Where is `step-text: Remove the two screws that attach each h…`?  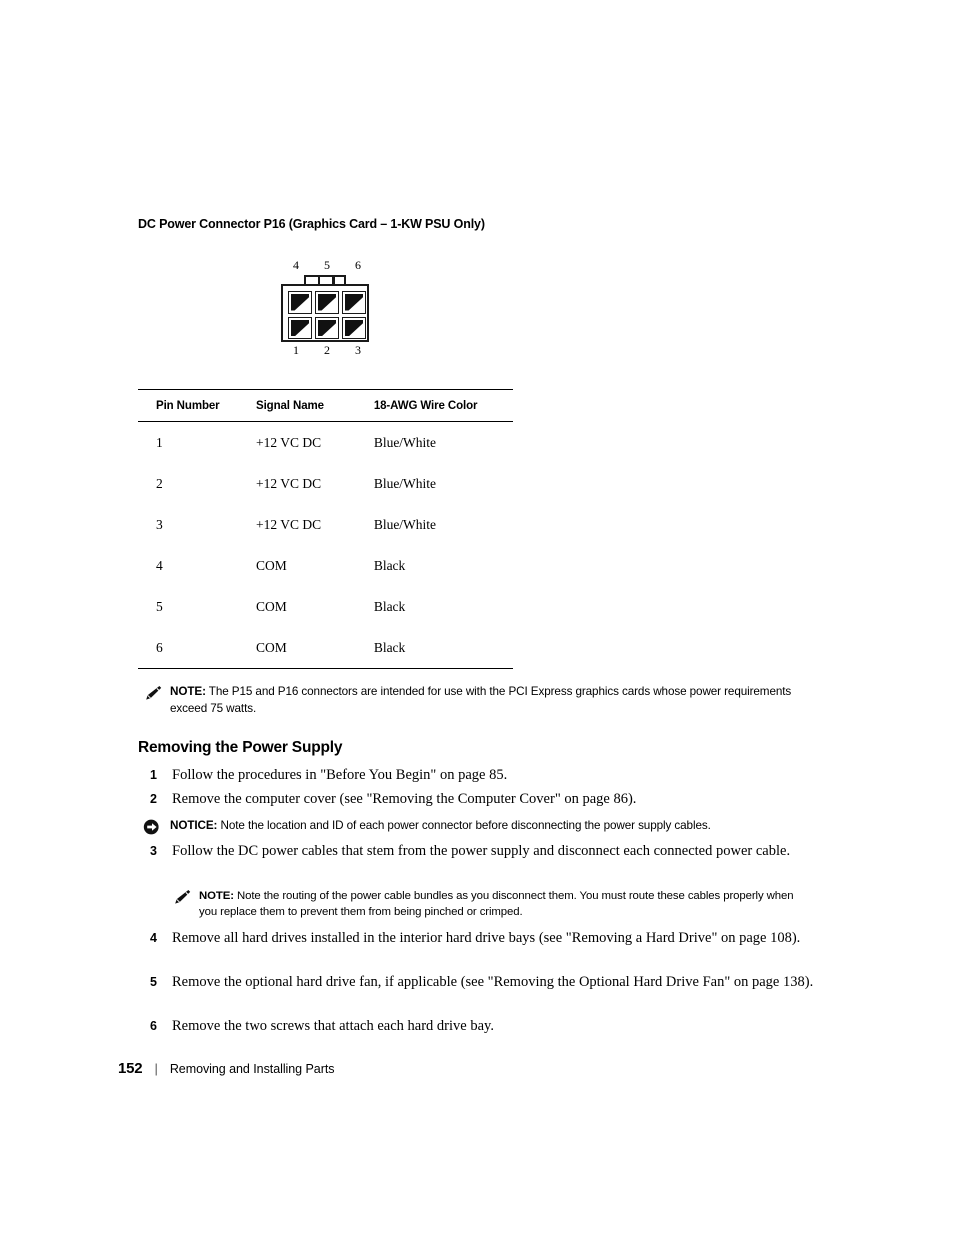
step-text: Remove the two screws that attach each h… is located at coordinates (333, 1026).